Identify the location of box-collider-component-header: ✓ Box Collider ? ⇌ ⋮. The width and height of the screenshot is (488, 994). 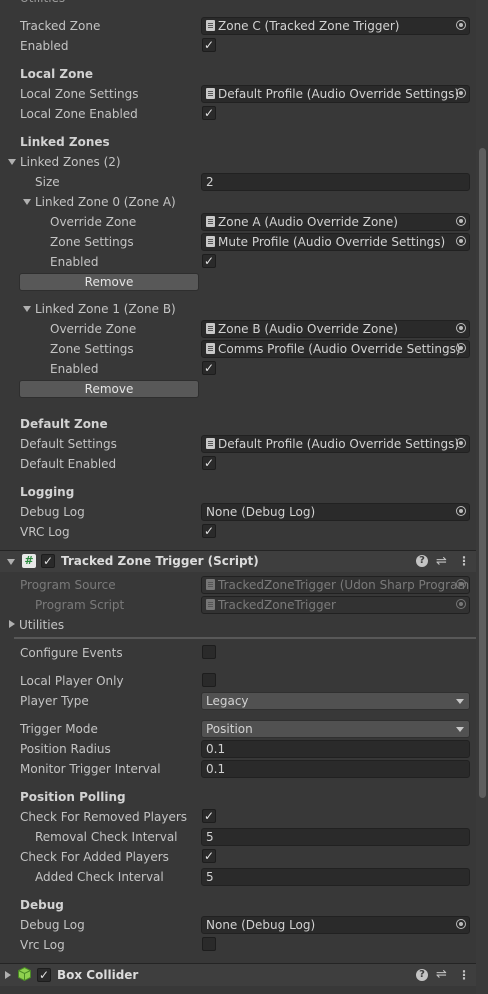
(238, 974).